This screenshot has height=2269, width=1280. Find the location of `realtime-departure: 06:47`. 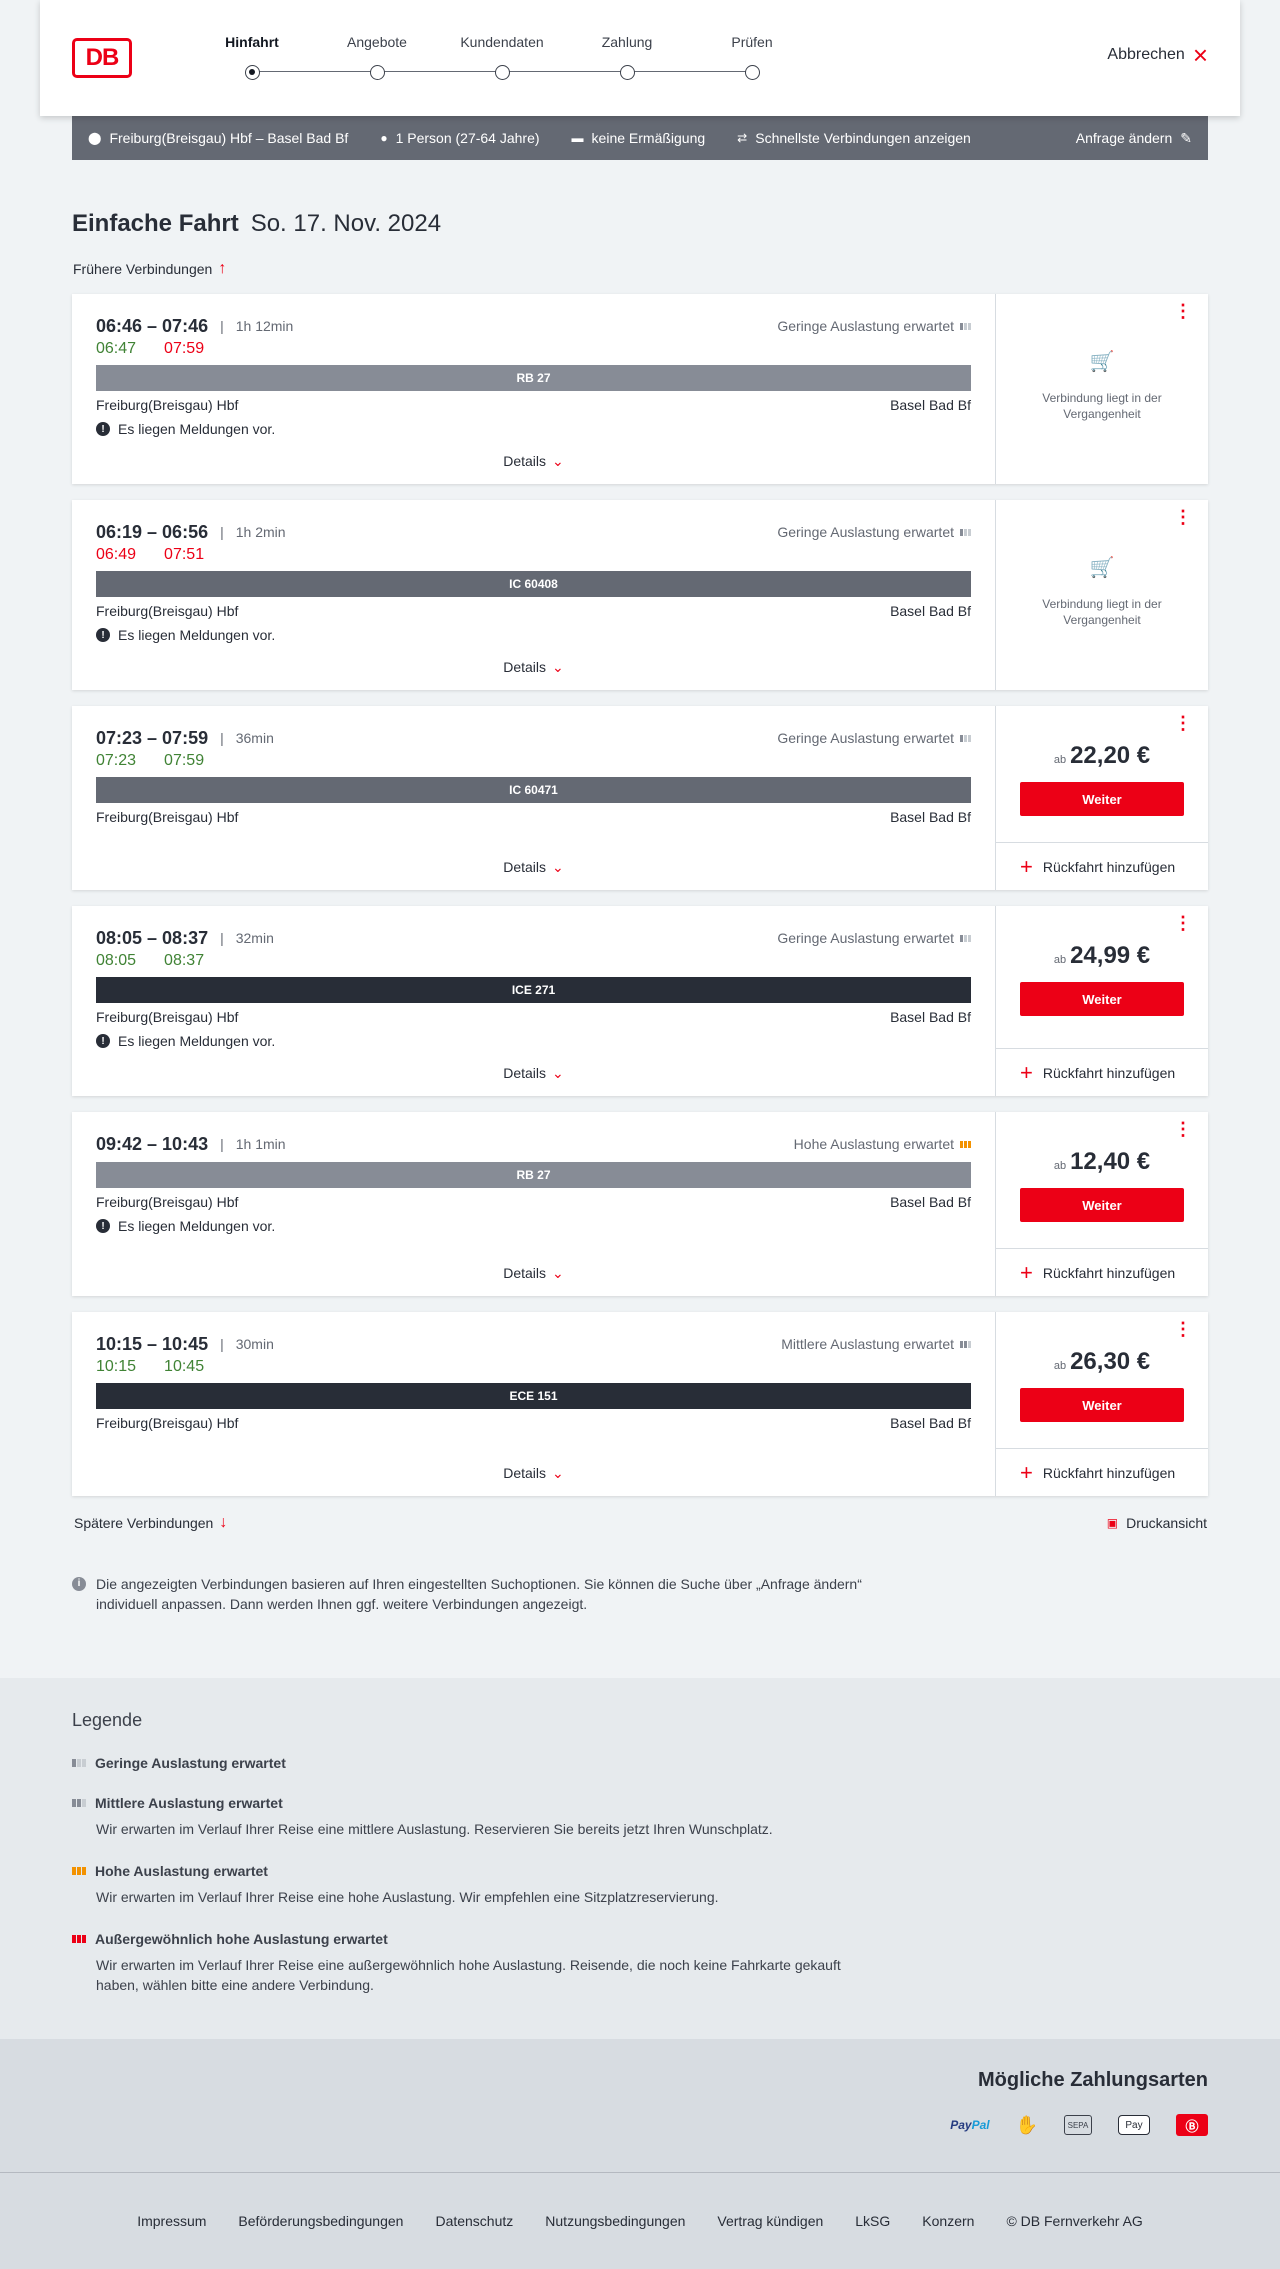

realtime-departure: 06:47 is located at coordinates (116, 348).